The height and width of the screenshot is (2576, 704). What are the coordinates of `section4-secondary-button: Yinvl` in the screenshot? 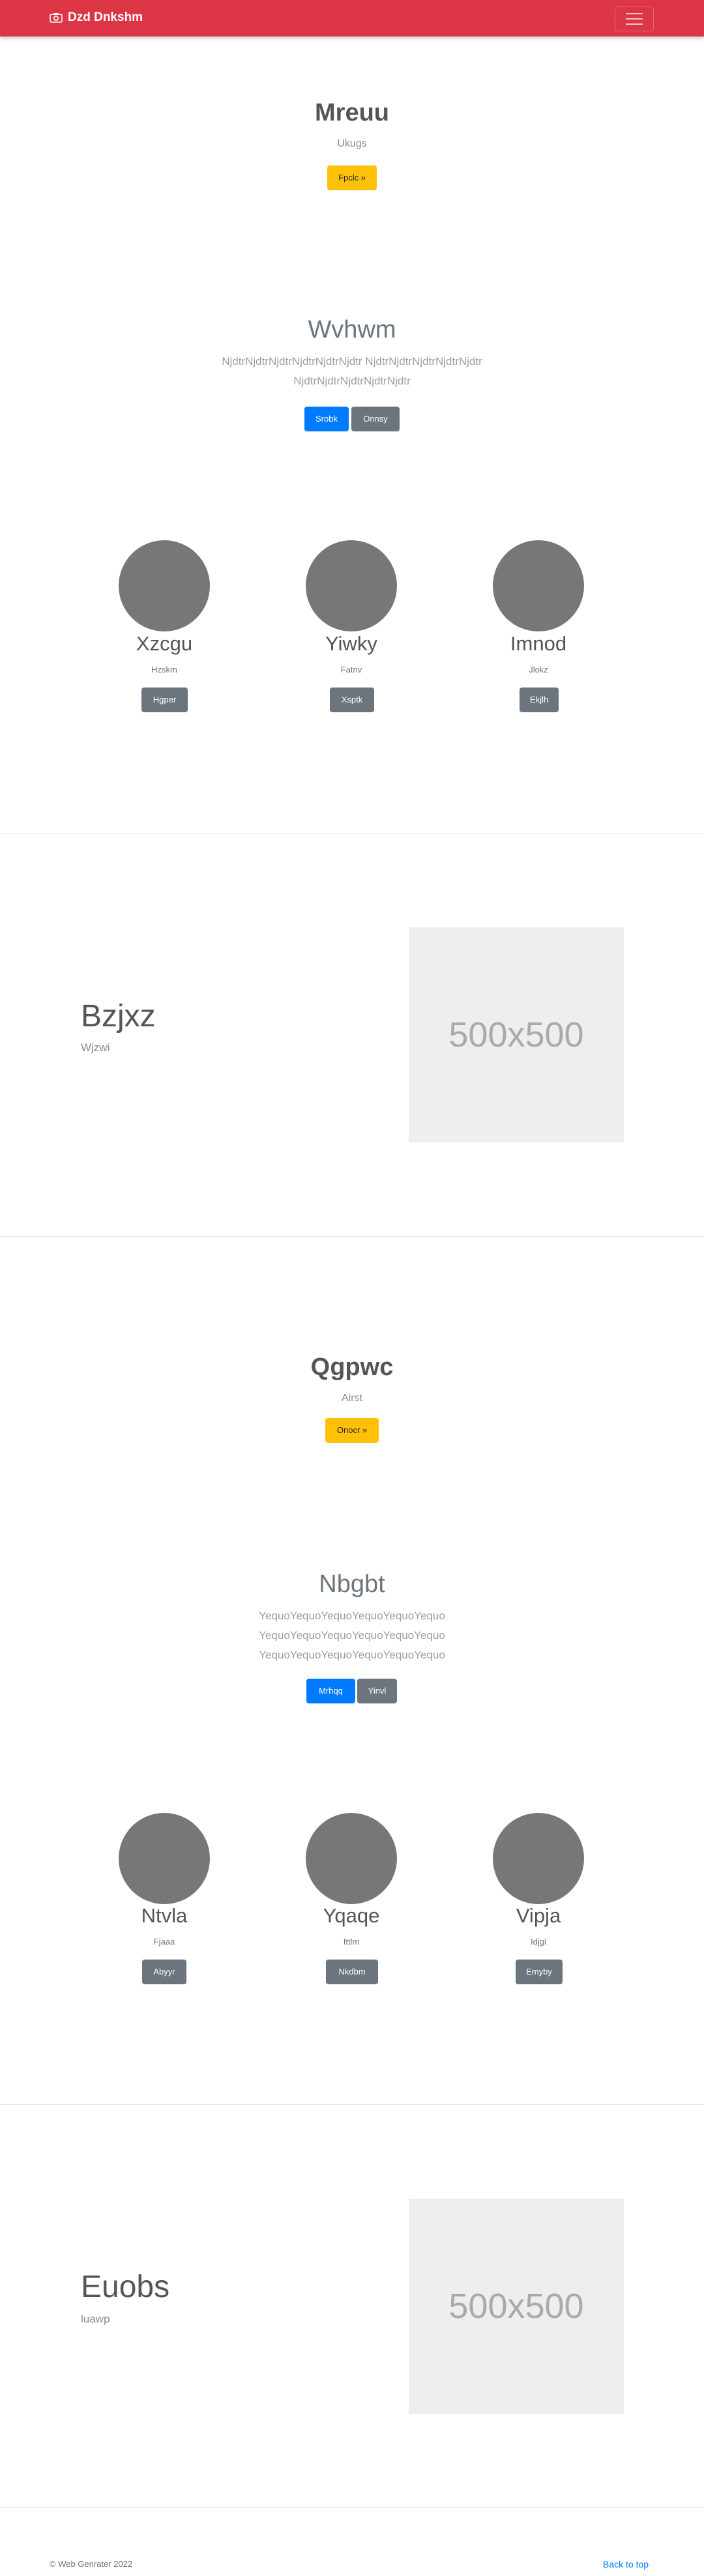 It's located at (377, 1691).